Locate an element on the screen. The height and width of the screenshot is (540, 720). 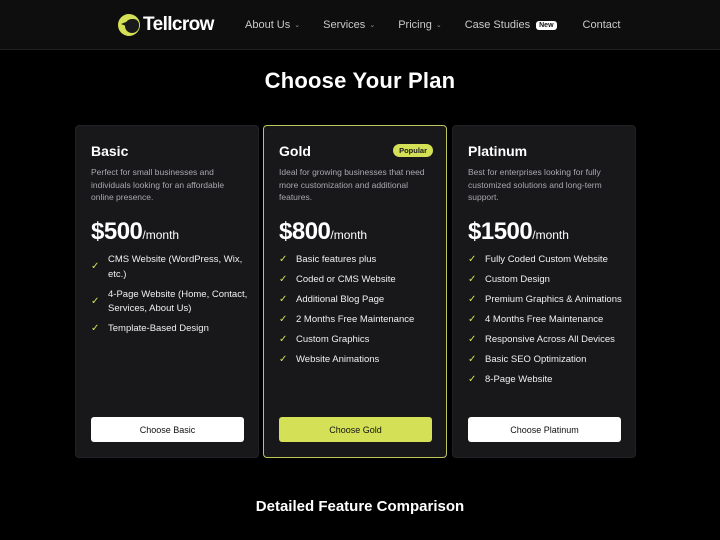
feature-item: ✓ Additional Blog Page is located at coordinates (359, 300).